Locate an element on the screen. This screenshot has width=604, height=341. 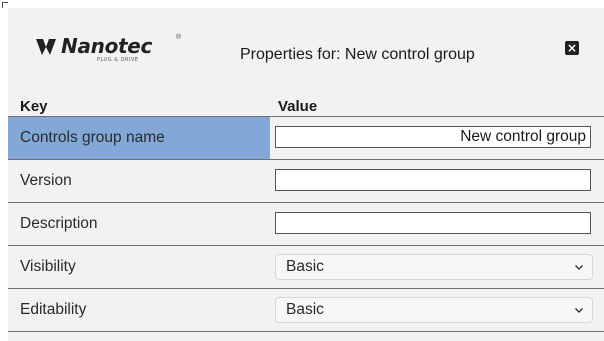
table-row: Description is located at coordinates (306, 223).